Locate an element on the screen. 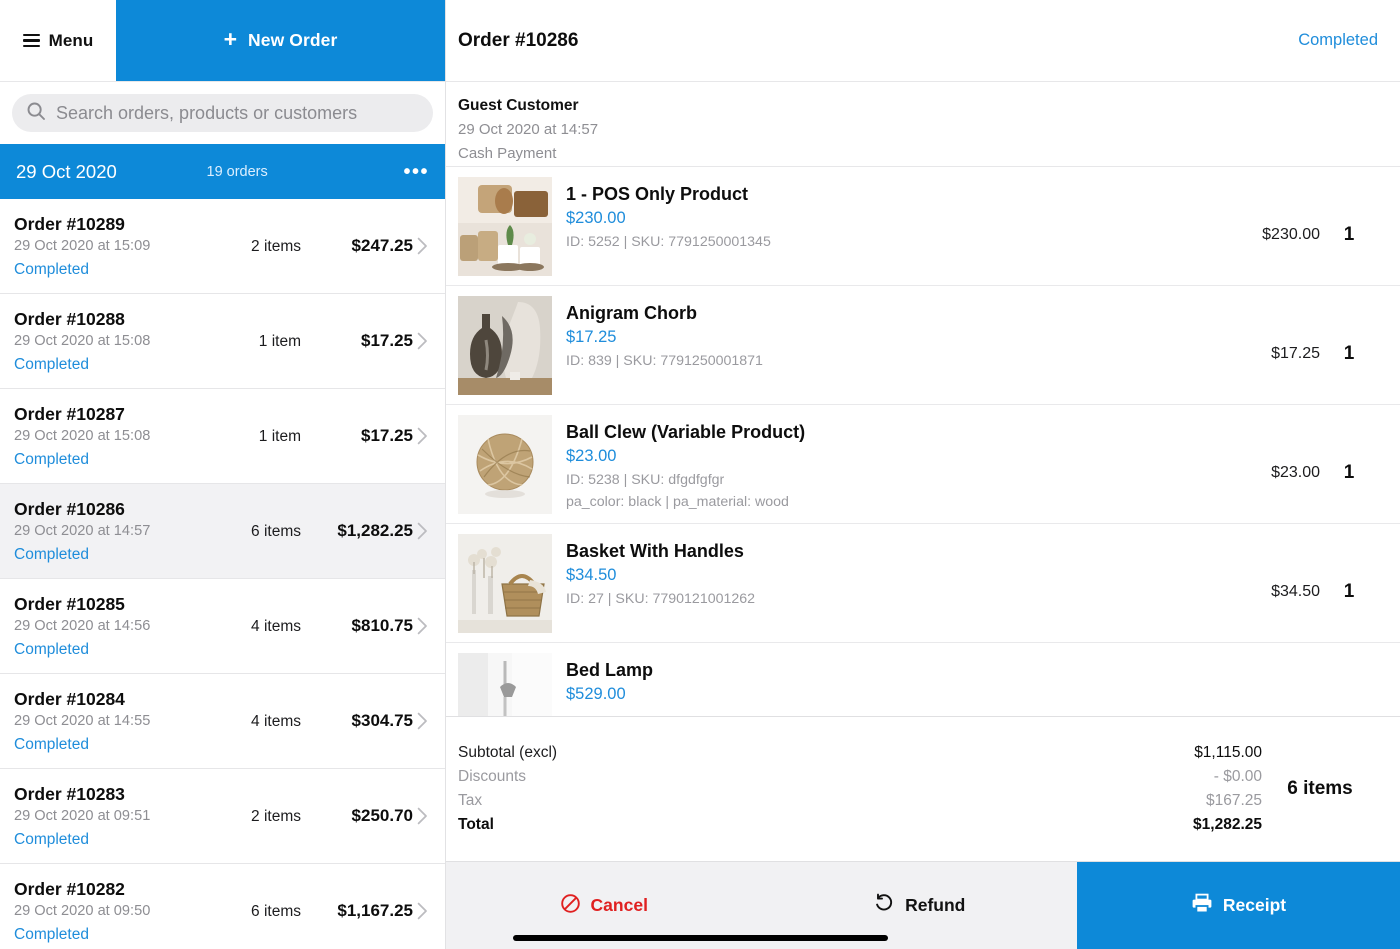 Image resolution: width=1400 pixels, height=949 pixels. new-order-label: New Order is located at coordinates (293, 40).